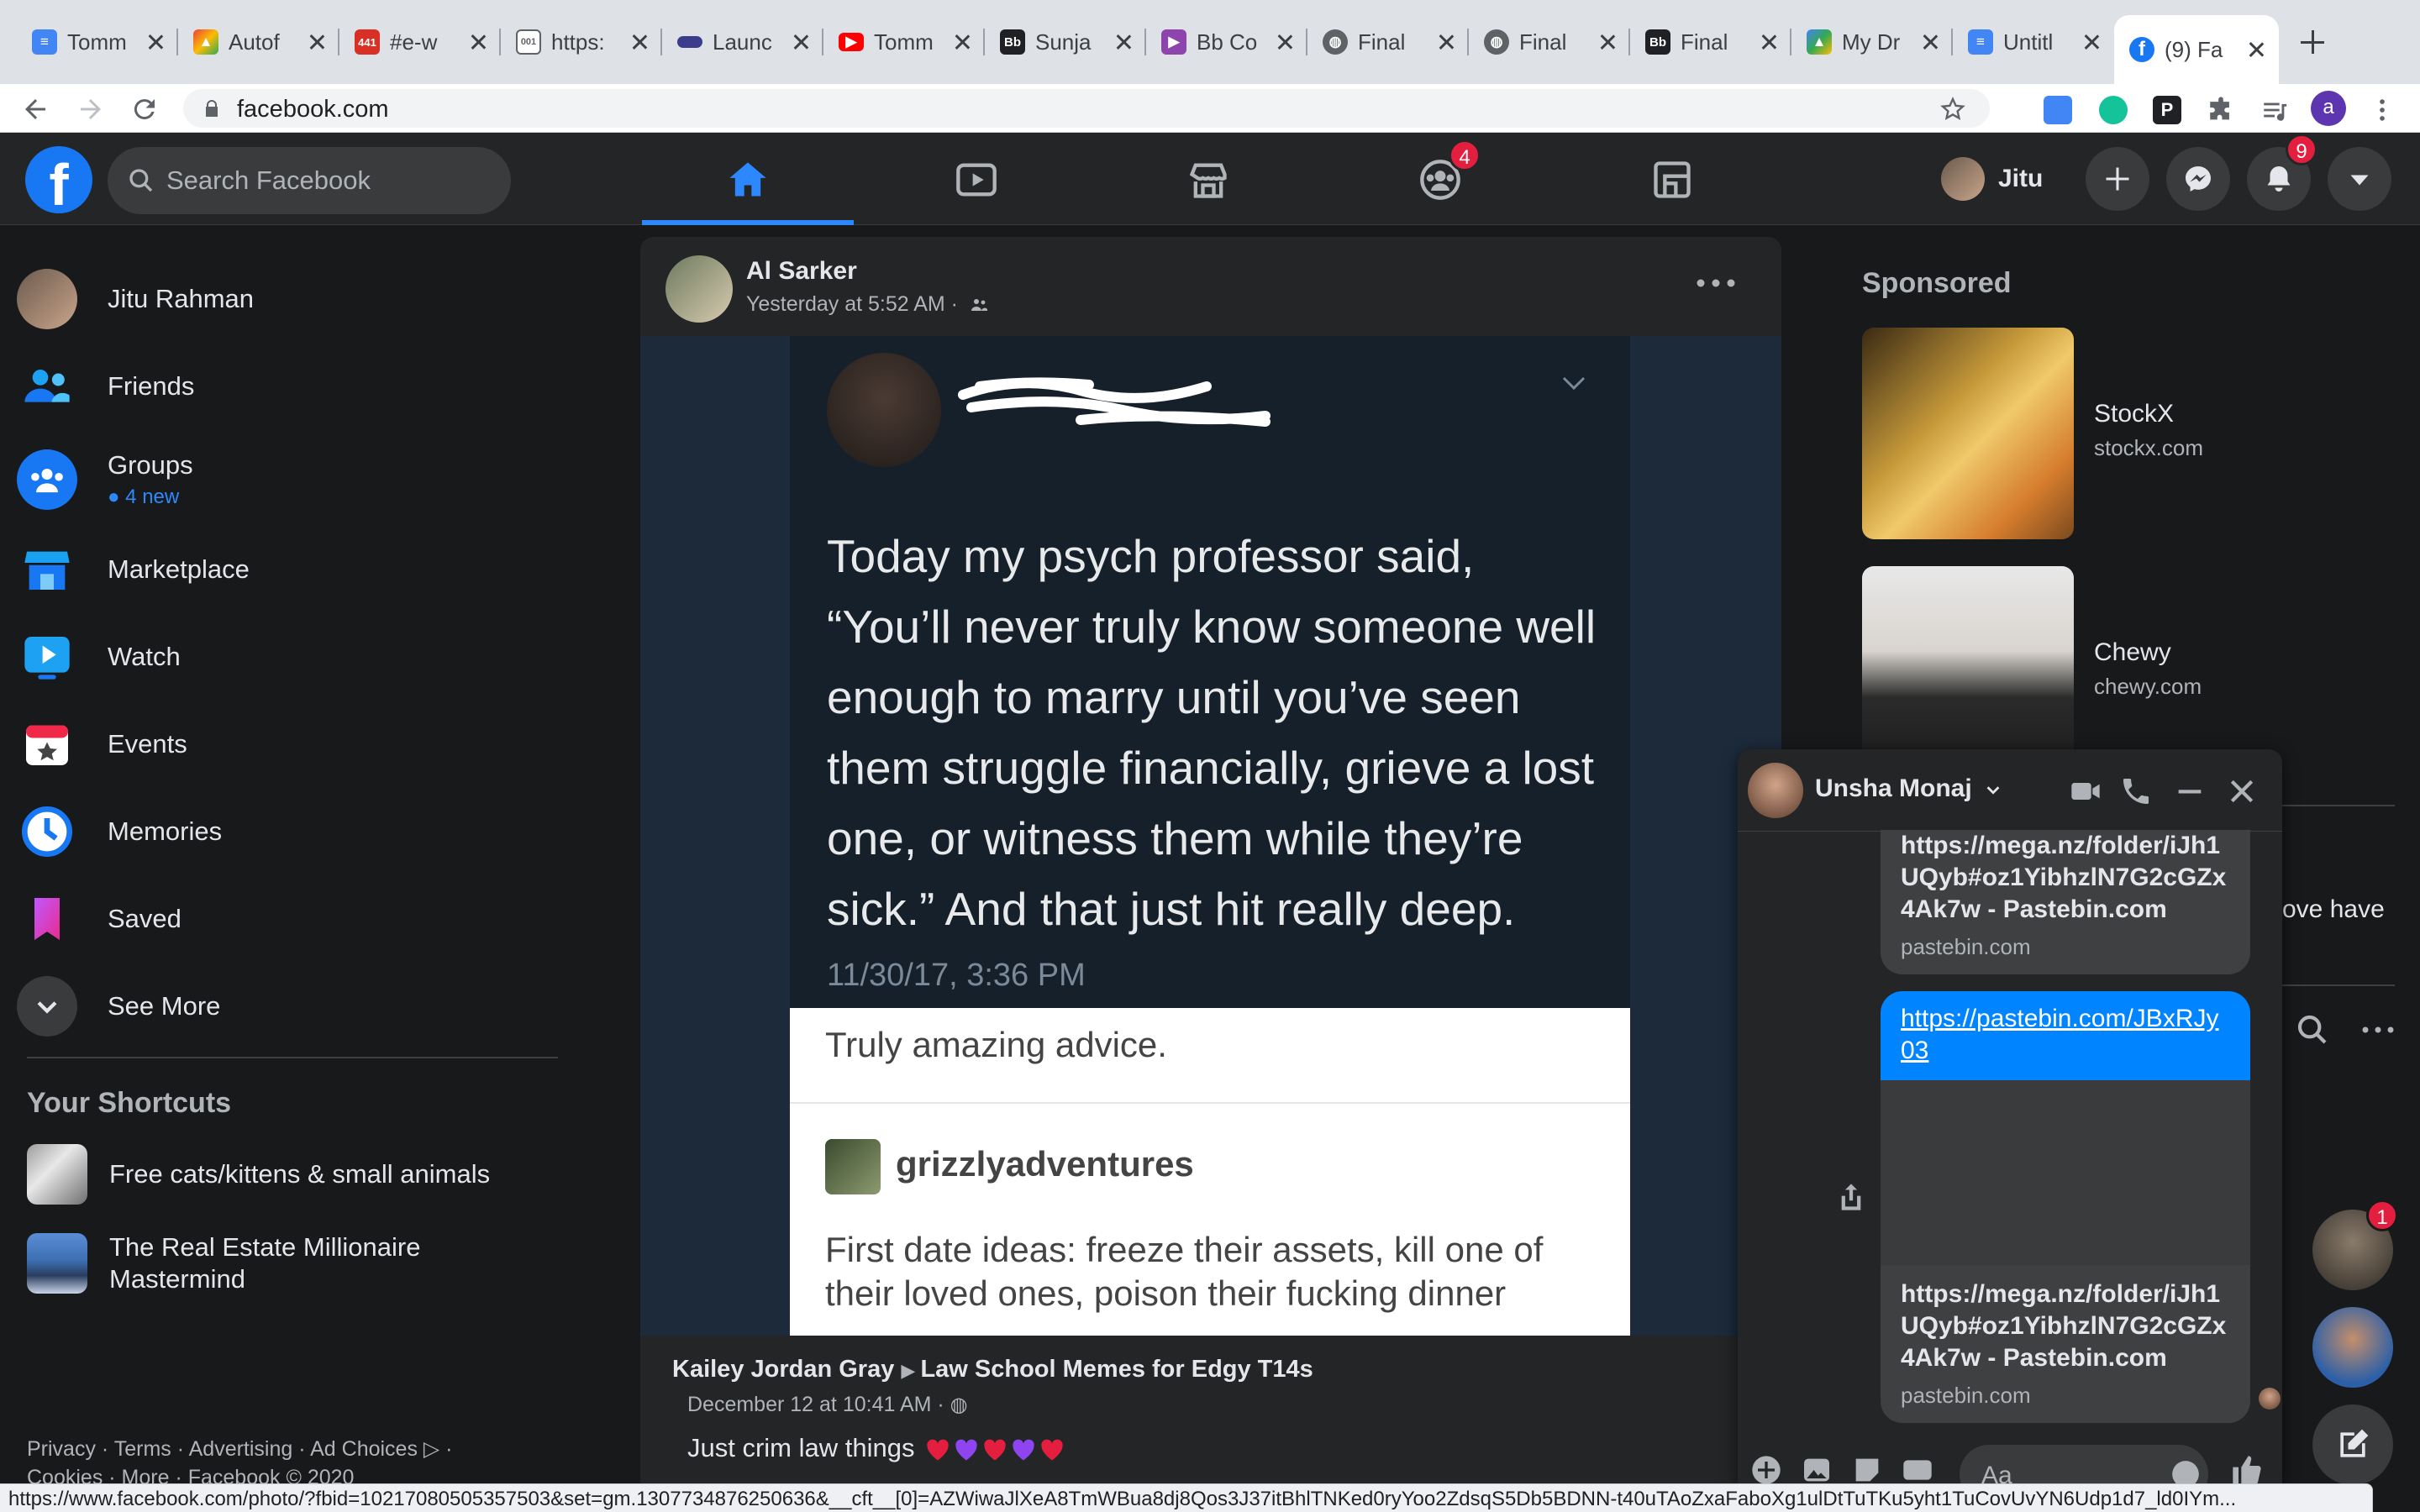  I want to click on tab-marketplace, so click(1208, 179).